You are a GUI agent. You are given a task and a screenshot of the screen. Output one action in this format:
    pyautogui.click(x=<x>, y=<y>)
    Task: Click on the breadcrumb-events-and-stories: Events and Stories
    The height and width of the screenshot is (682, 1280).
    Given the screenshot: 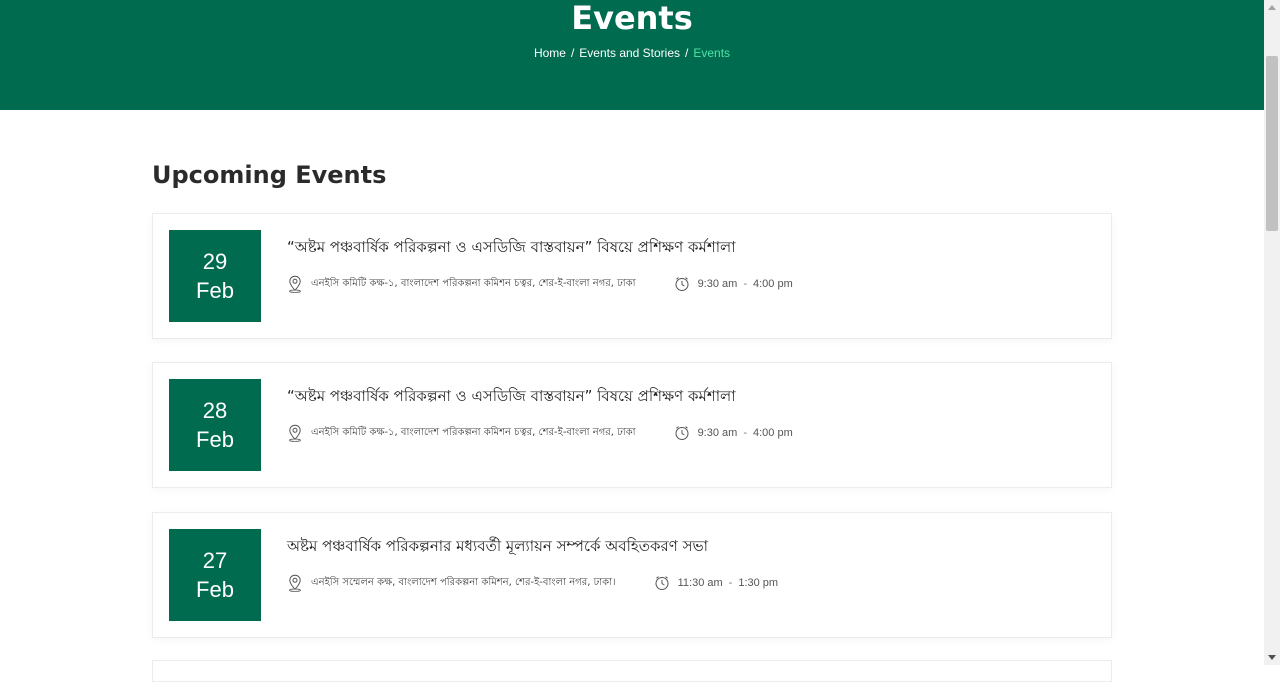 What is the action you would take?
    pyautogui.click(x=629, y=53)
    